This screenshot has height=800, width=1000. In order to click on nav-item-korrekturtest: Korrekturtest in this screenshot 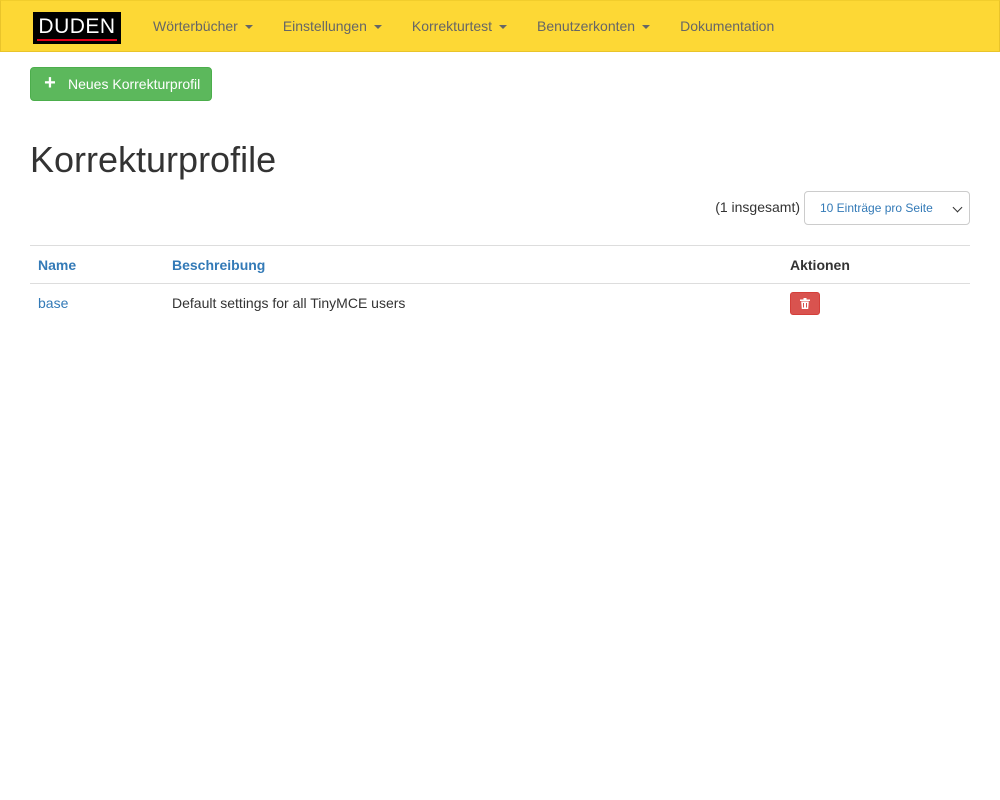, I will do `click(459, 26)`.